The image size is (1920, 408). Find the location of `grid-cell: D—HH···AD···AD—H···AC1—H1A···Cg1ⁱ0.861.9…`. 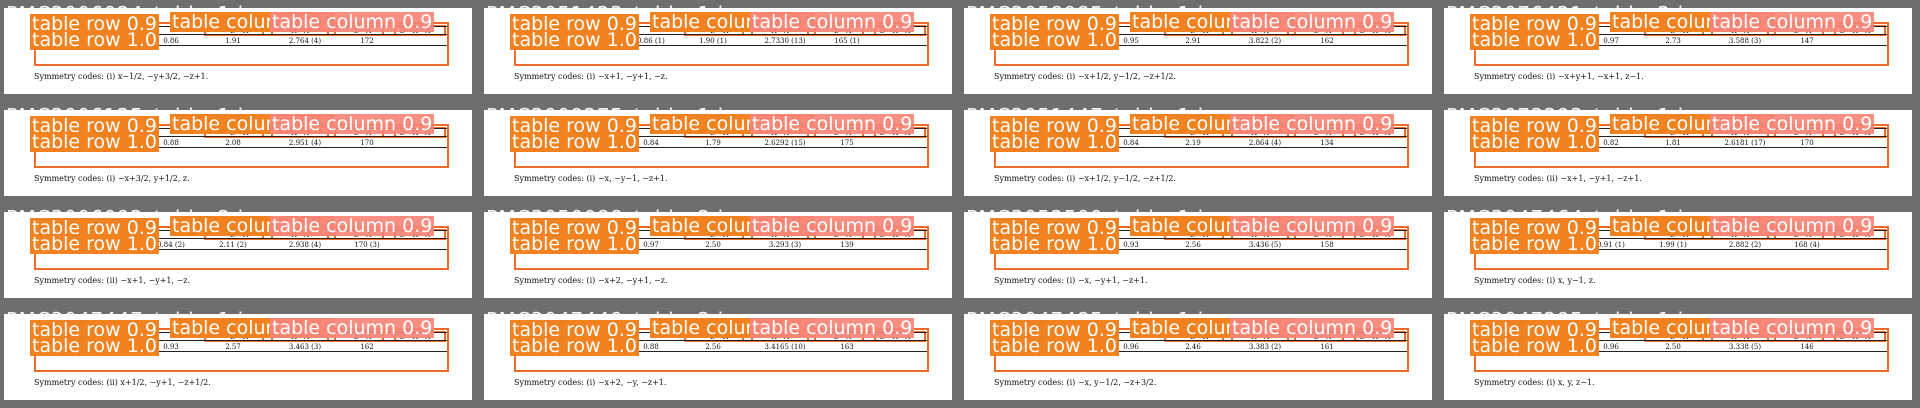

grid-cell: D—HH···AD···AD—H···AC1—H1A···Cg1ⁱ0.861.9… is located at coordinates (240, 51).